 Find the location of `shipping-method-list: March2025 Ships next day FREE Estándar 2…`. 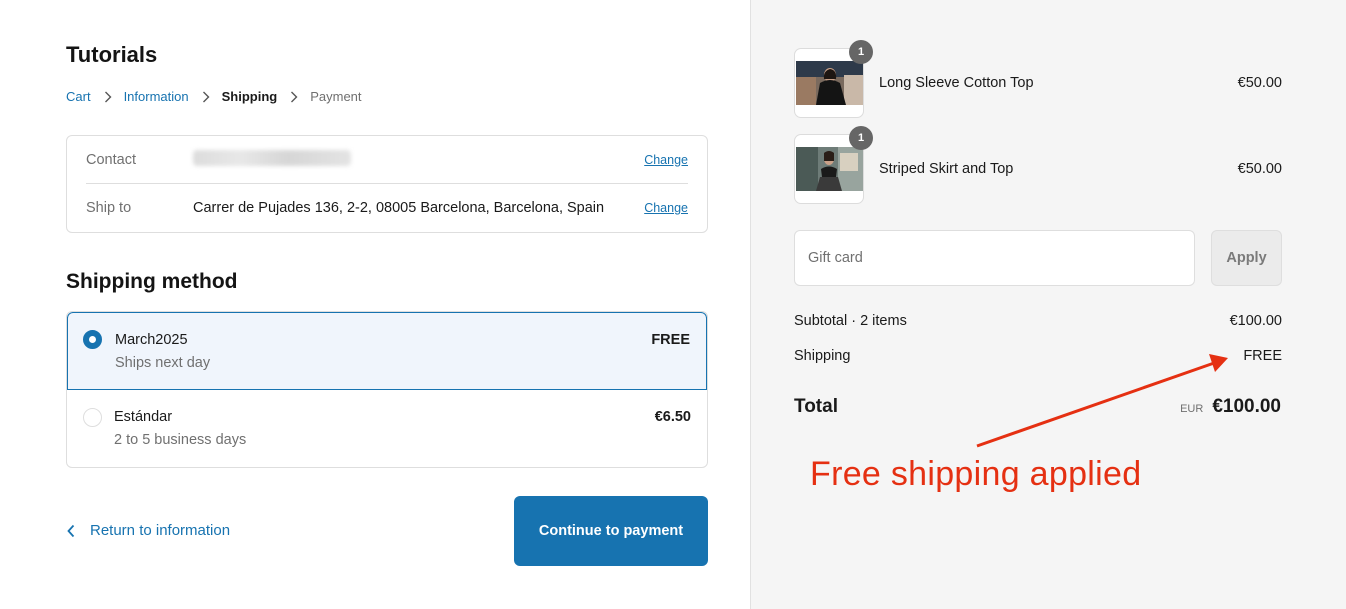

shipping-method-list: March2025 Ships next day FREE Estándar 2… is located at coordinates (387, 389).